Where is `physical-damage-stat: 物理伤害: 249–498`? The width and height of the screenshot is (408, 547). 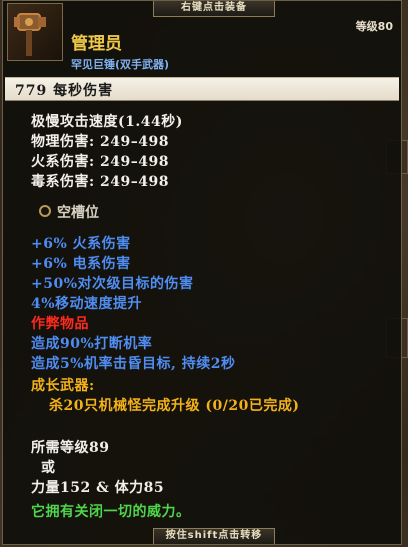 physical-damage-stat: 物理伤害: 249–498 is located at coordinates (100, 142).